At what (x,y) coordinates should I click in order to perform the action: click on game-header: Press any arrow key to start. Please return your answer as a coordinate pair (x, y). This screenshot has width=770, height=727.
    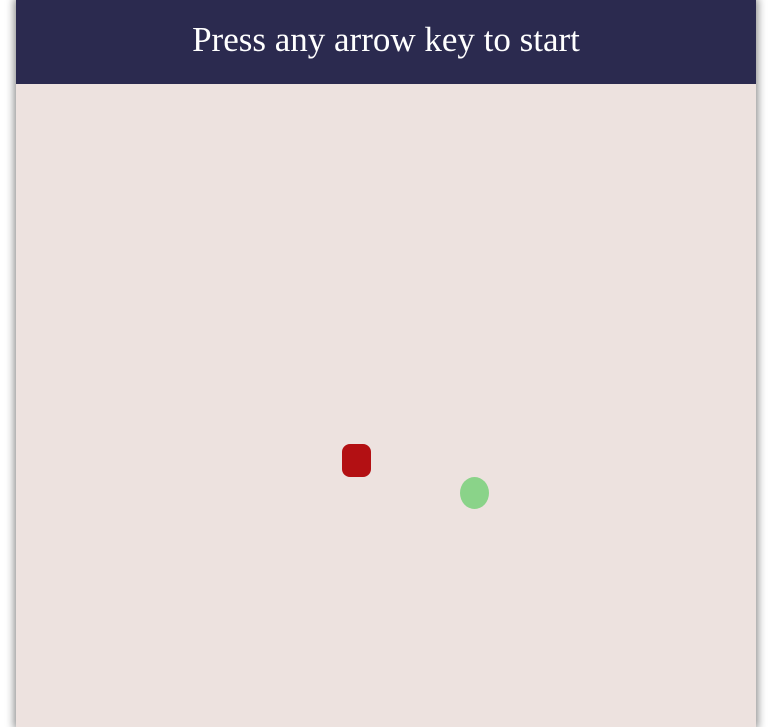
    Looking at the image, I should click on (386, 42).